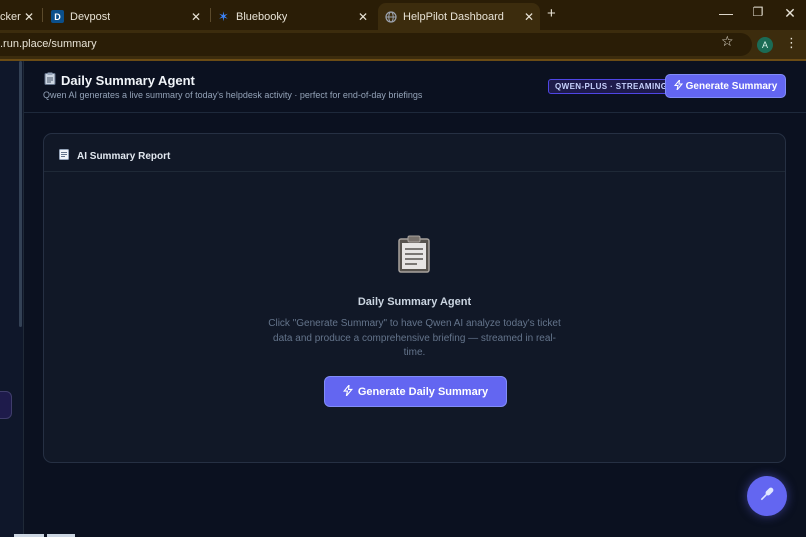  What do you see at coordinates (453, 16) in the screenshot?
I see `tab-label: HelpPilot Dashboard` at bounding box center [453, 16].